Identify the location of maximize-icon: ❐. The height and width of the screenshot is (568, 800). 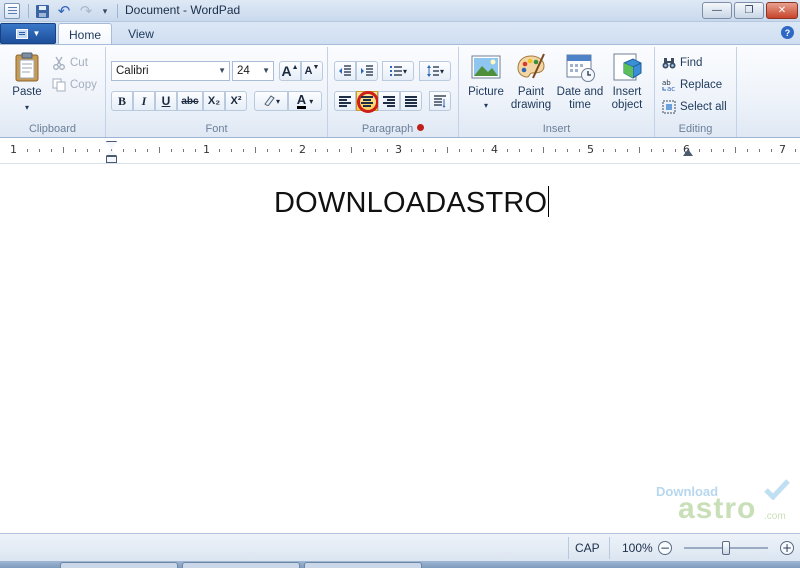
(749, 10).